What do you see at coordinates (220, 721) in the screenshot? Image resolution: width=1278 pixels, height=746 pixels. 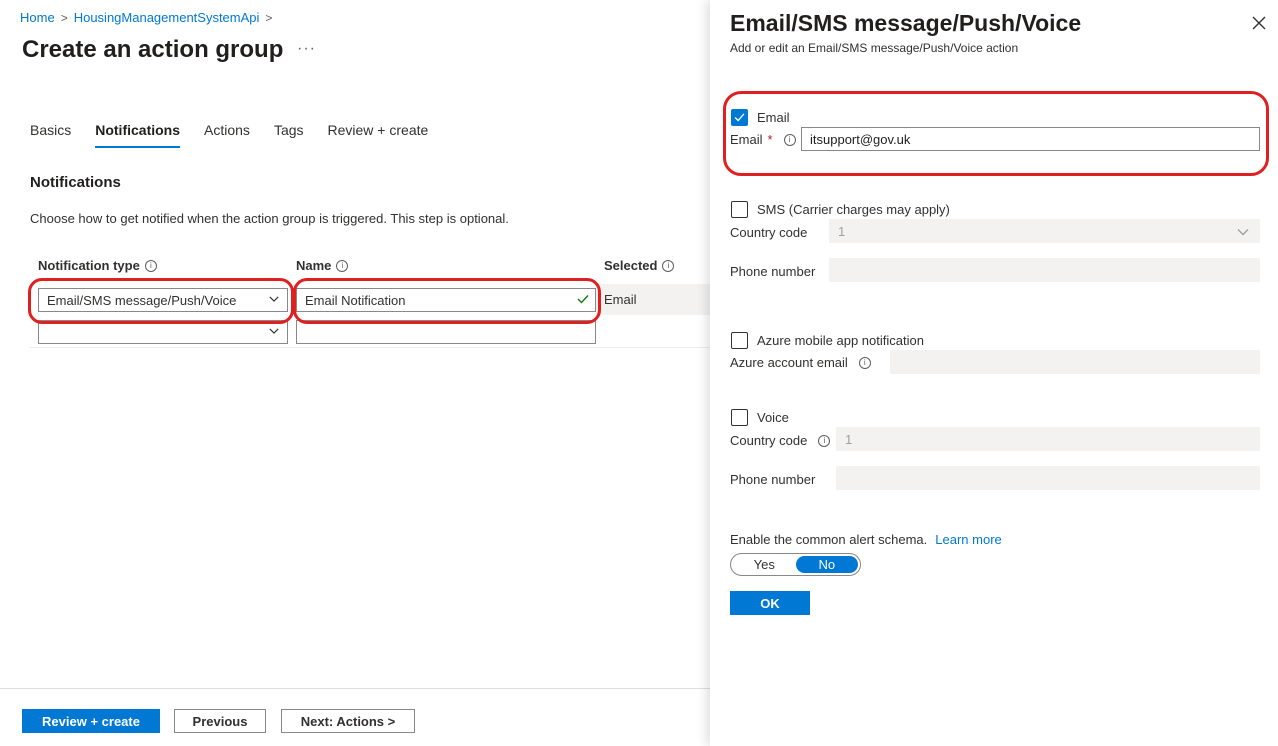 I see `previous-button: Previous` at bounding box center [220, 721].